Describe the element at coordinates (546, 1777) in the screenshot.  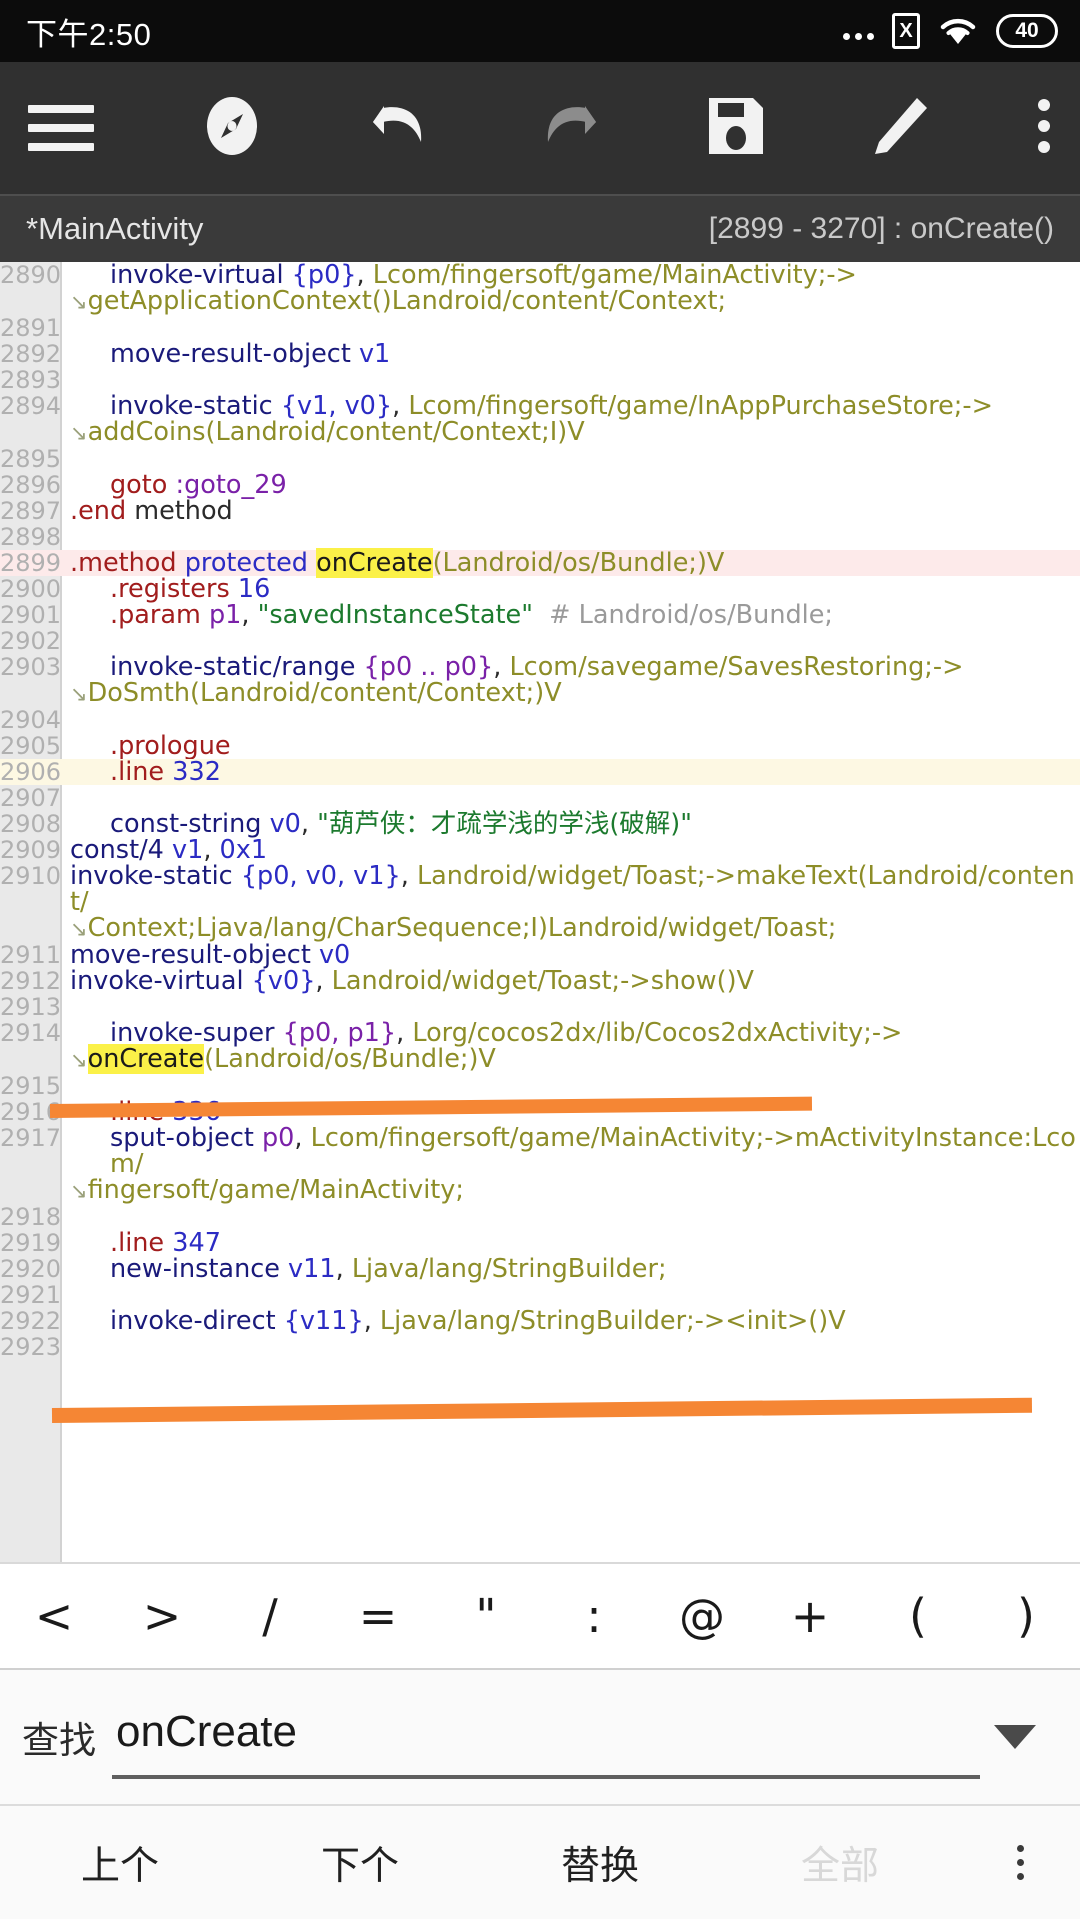
I see `find-input-underline` at that location.